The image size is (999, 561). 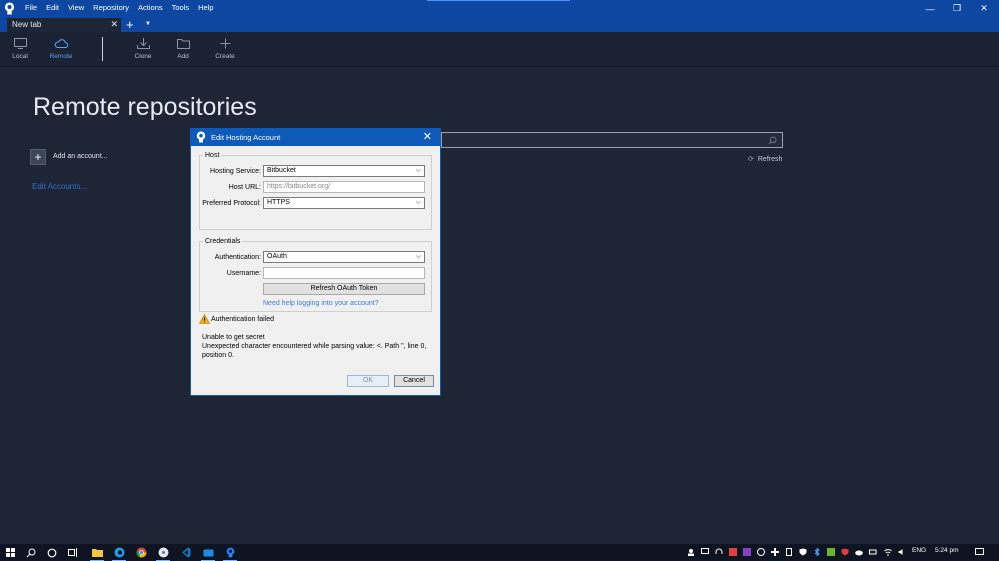 I want to click on tab-title: New tab, so click(x=27, y=24).